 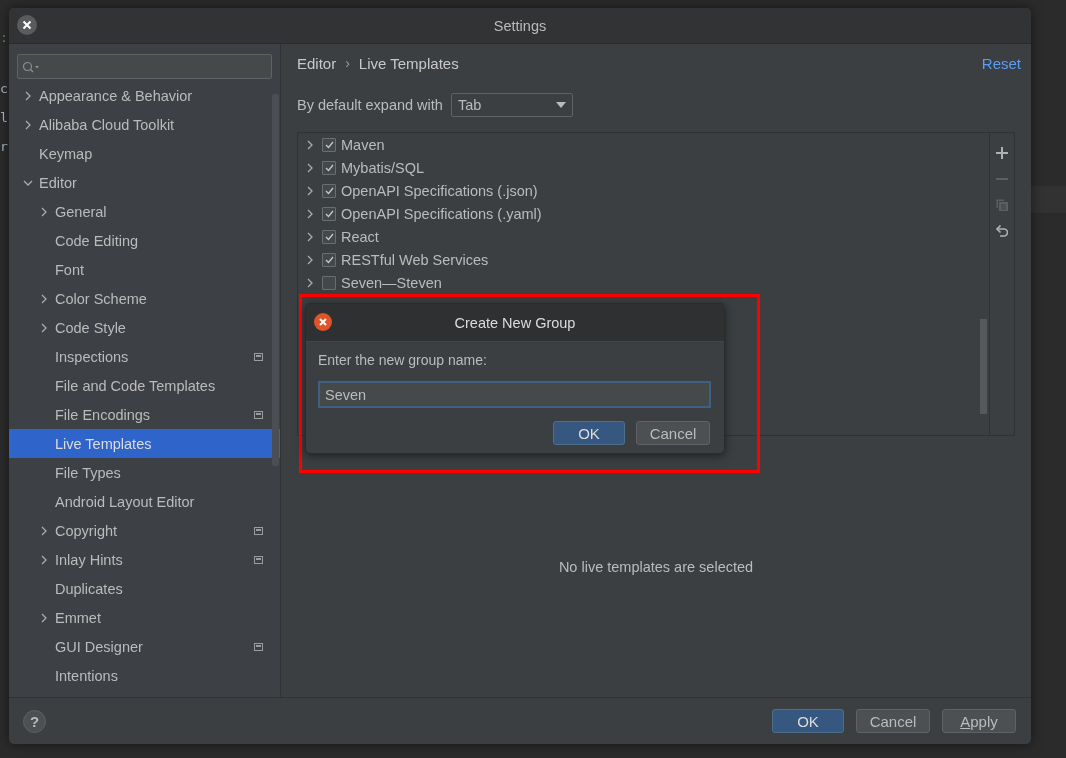 What do you see at coordinates (643, 190) in the screenshot?
I see `template-group-row: OpenAPI Specifications (.json)` at bounding box center [643, 190].